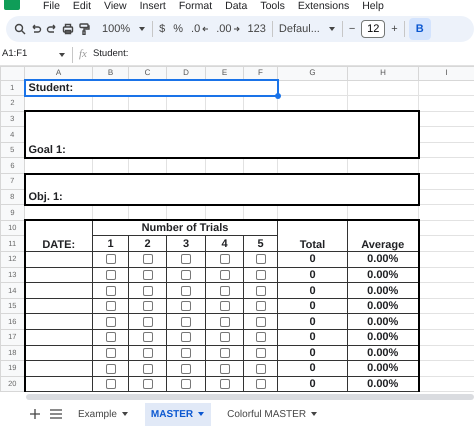  I want to click on redo-icon, so click(52, 29).